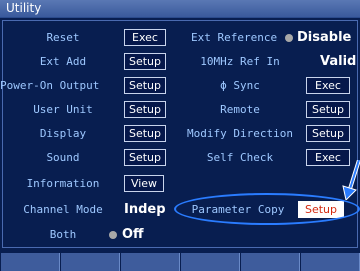 This screenshot has width=360, height=271. What do you see at coordinates (145, 37) in the screenshot?
I see `reset-exec-button: Exec` at bounding box center [145, 37].